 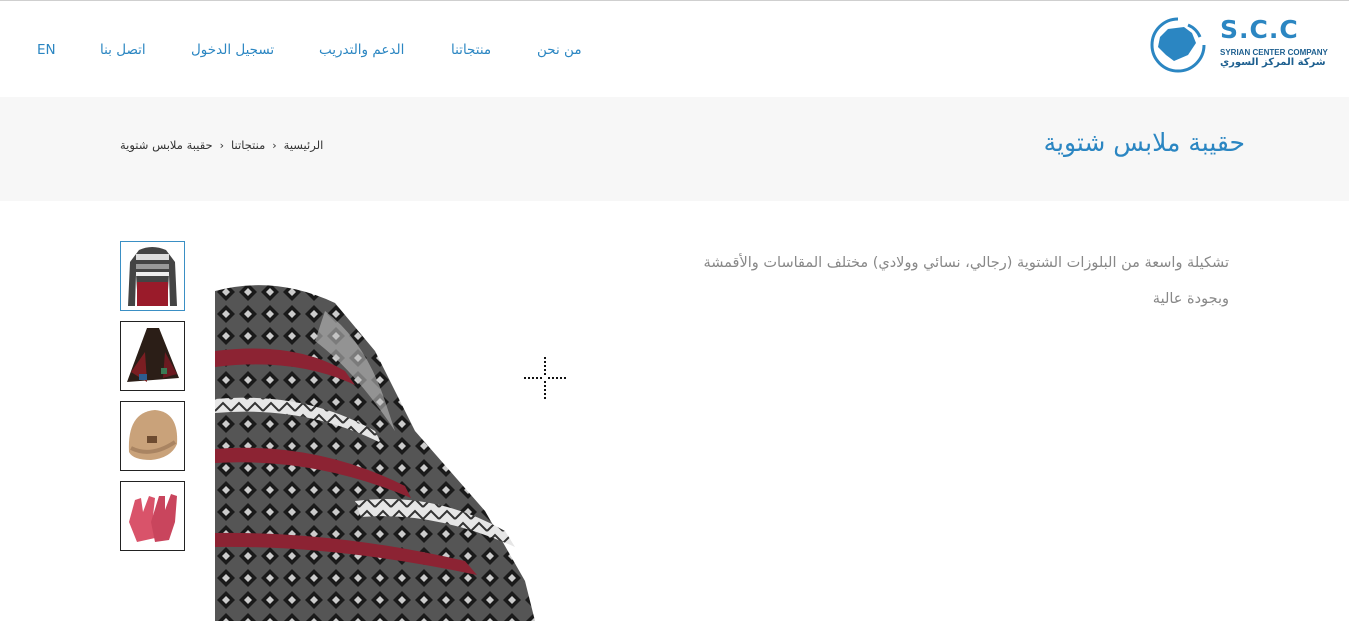 What do you see at coordinates (304, 145) in the screenshot?
I see `breadcrumb-home: الرئيسية` at bounding box center [304, 145].